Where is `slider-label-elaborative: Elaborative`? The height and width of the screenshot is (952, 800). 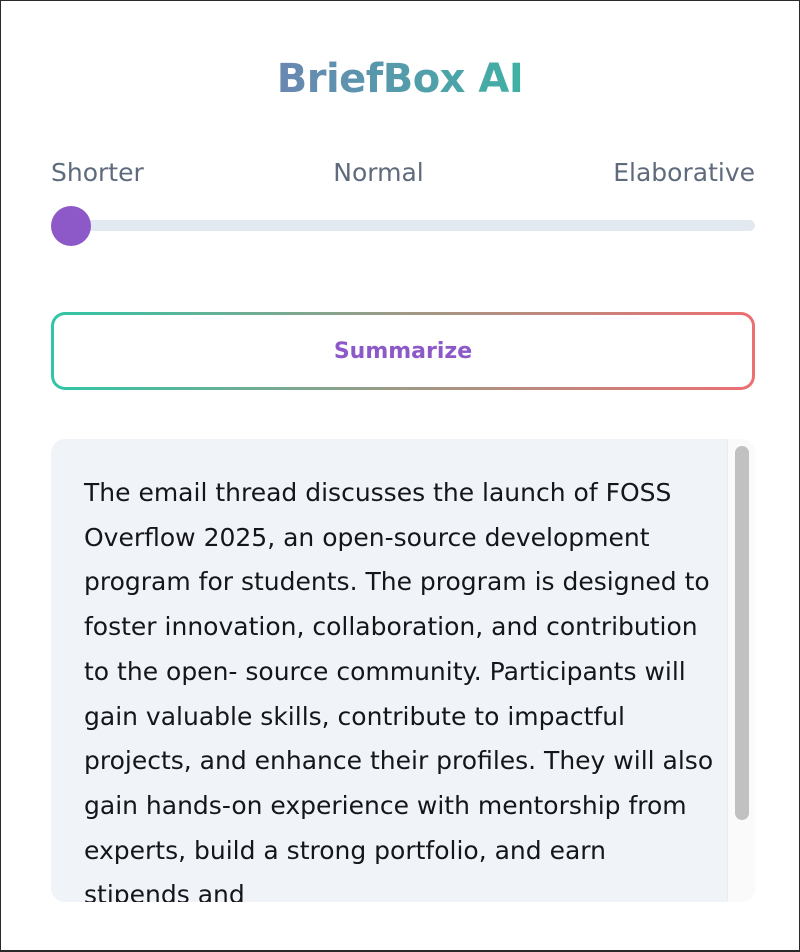
slider-label-elaborative: Elaborative is located at coordinates (684, 172).